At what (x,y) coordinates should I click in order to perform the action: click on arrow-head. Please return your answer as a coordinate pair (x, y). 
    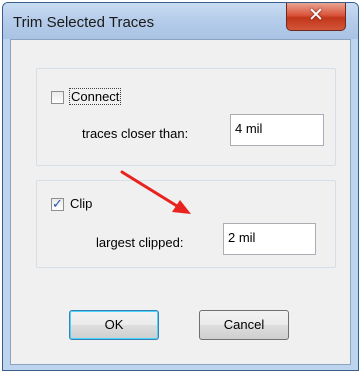
    Looking at the image, I should click on (181, 207).